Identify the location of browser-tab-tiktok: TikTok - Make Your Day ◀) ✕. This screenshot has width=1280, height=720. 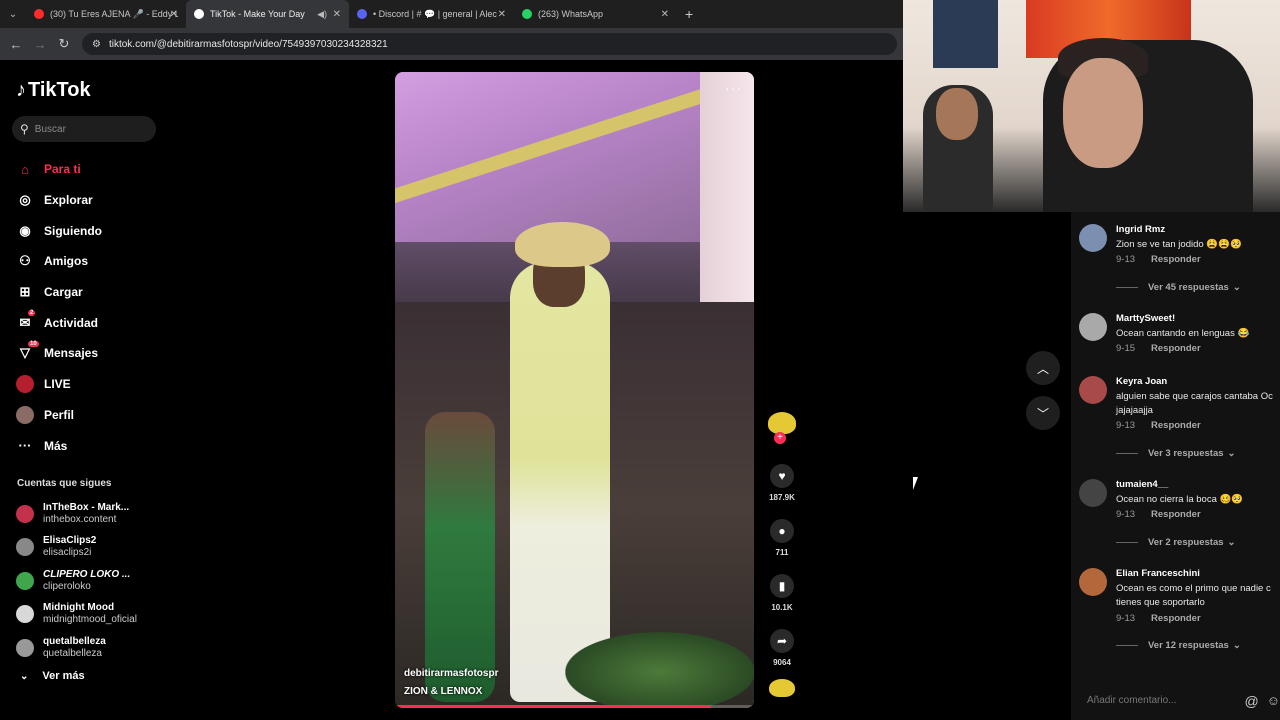
(267, 14).